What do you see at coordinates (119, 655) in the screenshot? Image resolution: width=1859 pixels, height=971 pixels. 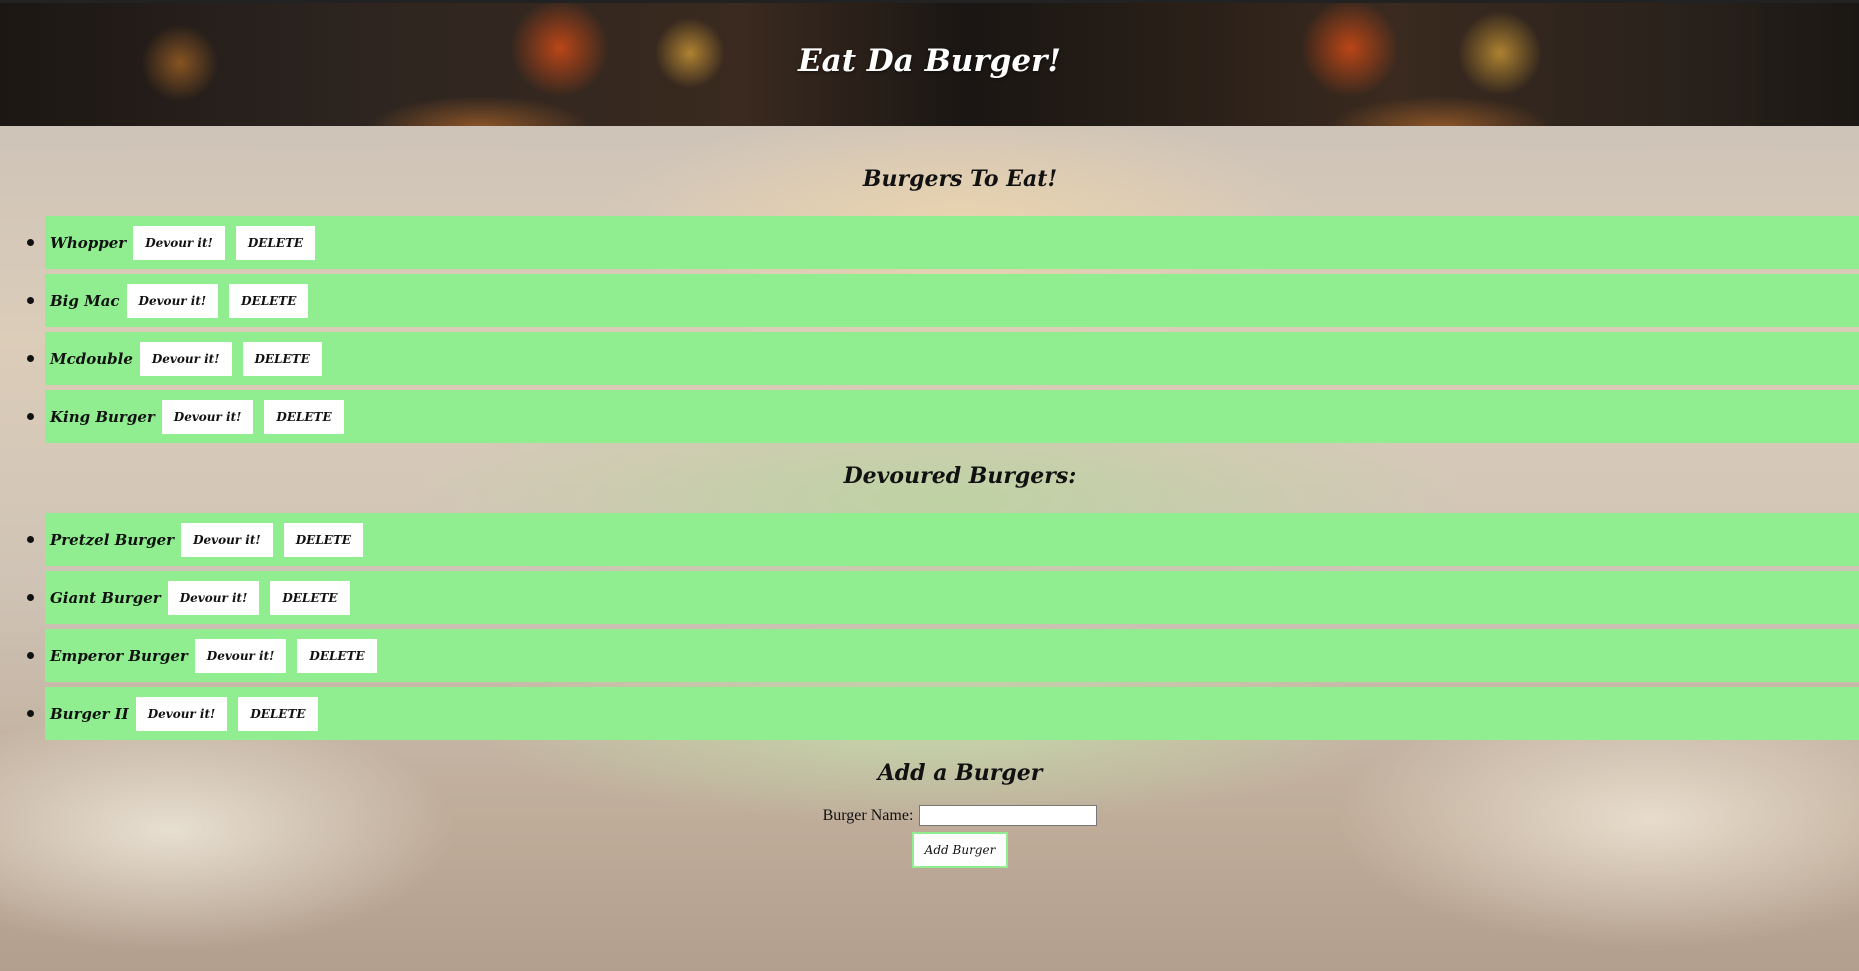 I see `burger-name: Emperor Burger` at bounding box center [119, 655].